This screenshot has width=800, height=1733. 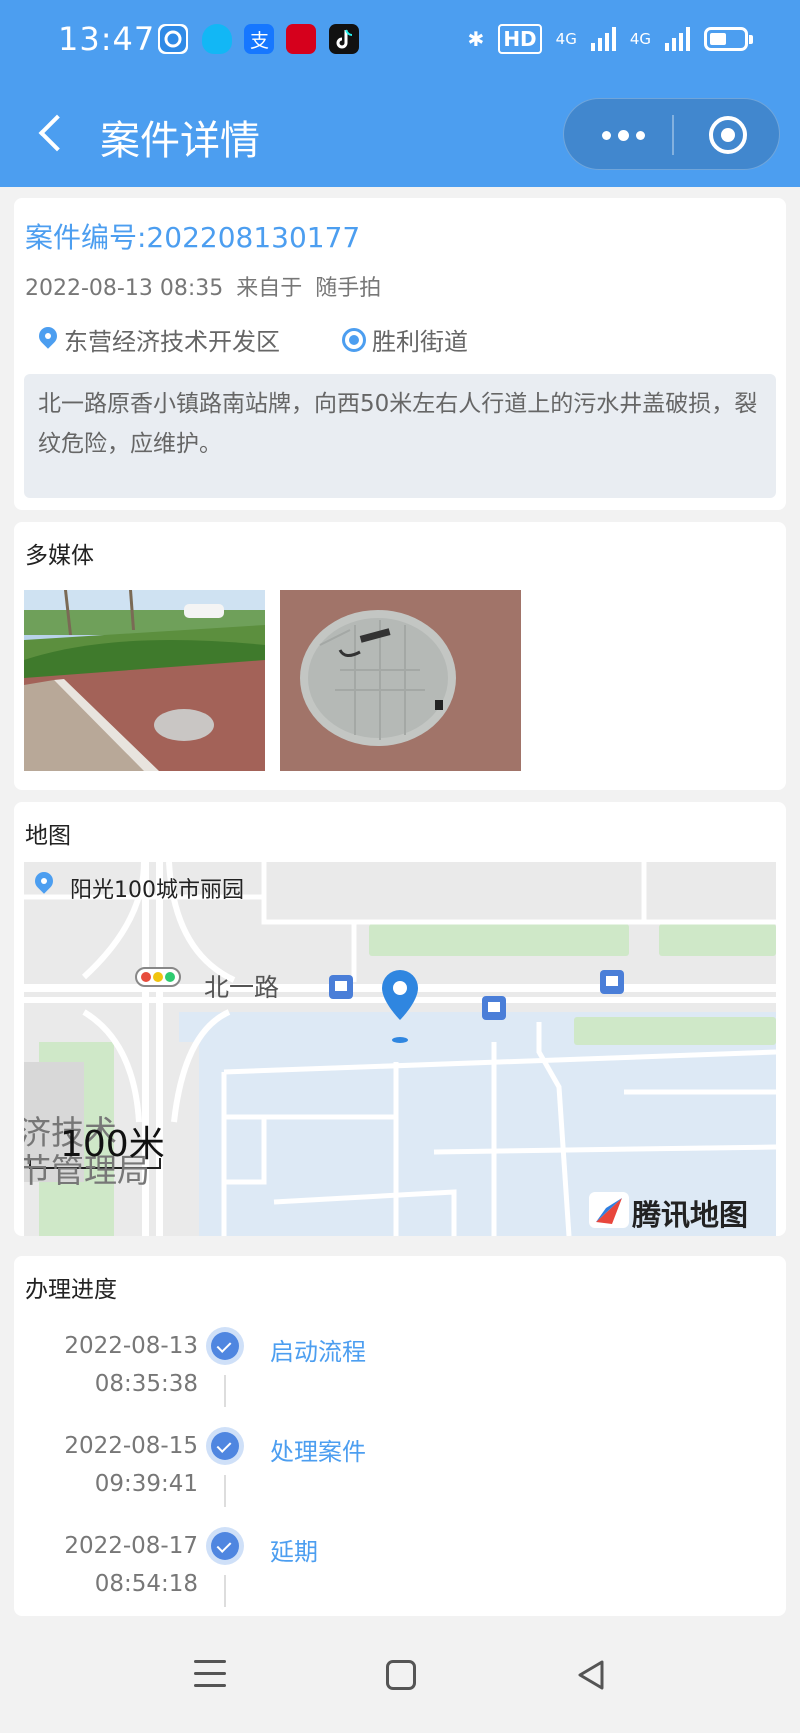 I want to click on street-tag: 胜利街道, so click(x=405, y=339).